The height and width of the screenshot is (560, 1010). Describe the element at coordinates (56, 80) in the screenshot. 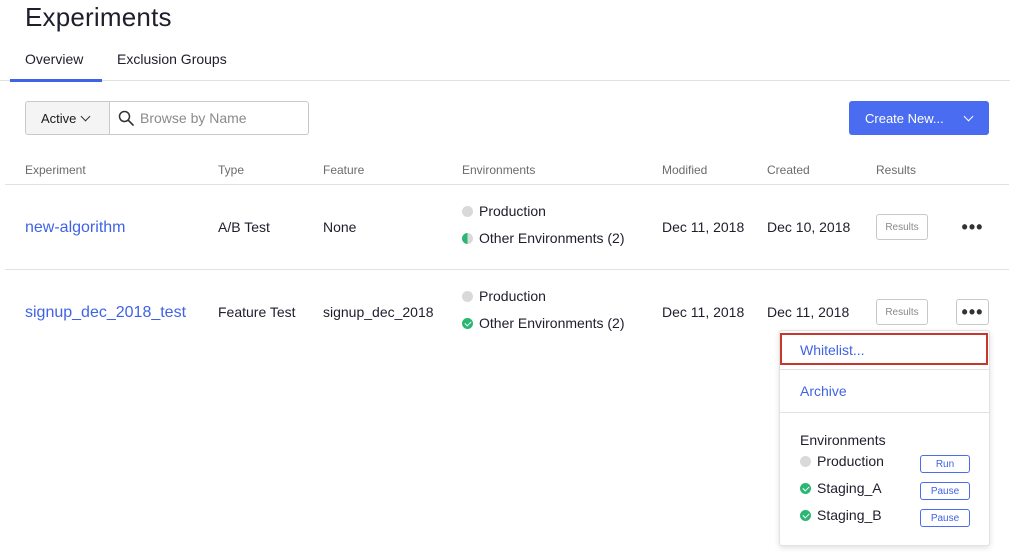

I see `active-tab-indicator` at that location.